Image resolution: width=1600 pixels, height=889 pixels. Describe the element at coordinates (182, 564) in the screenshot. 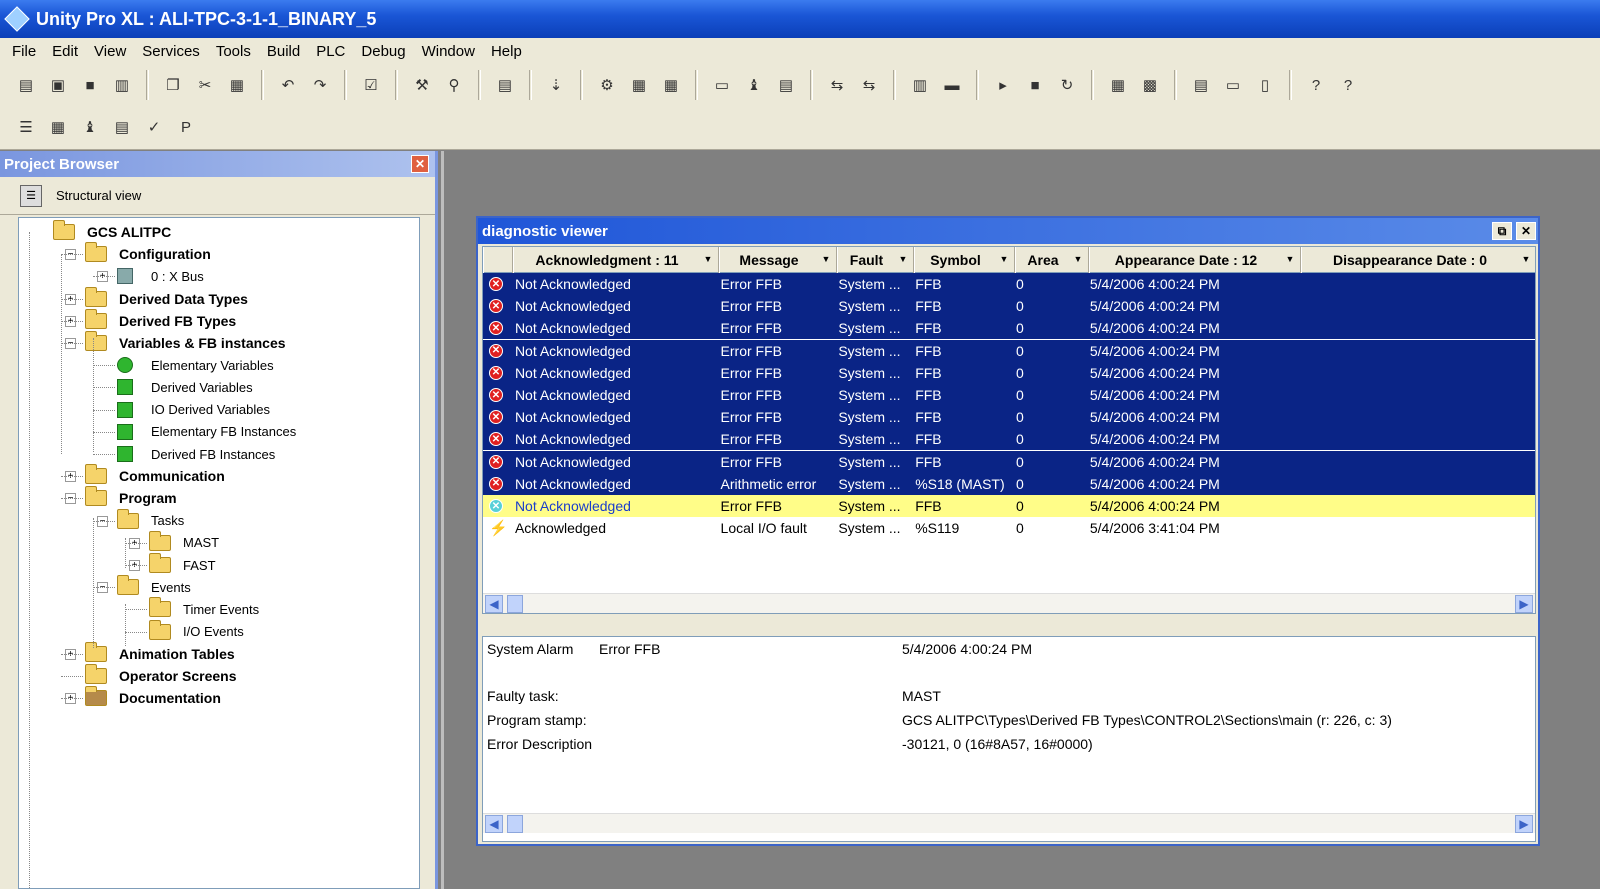

I see `tree-item: FAST` at that location.